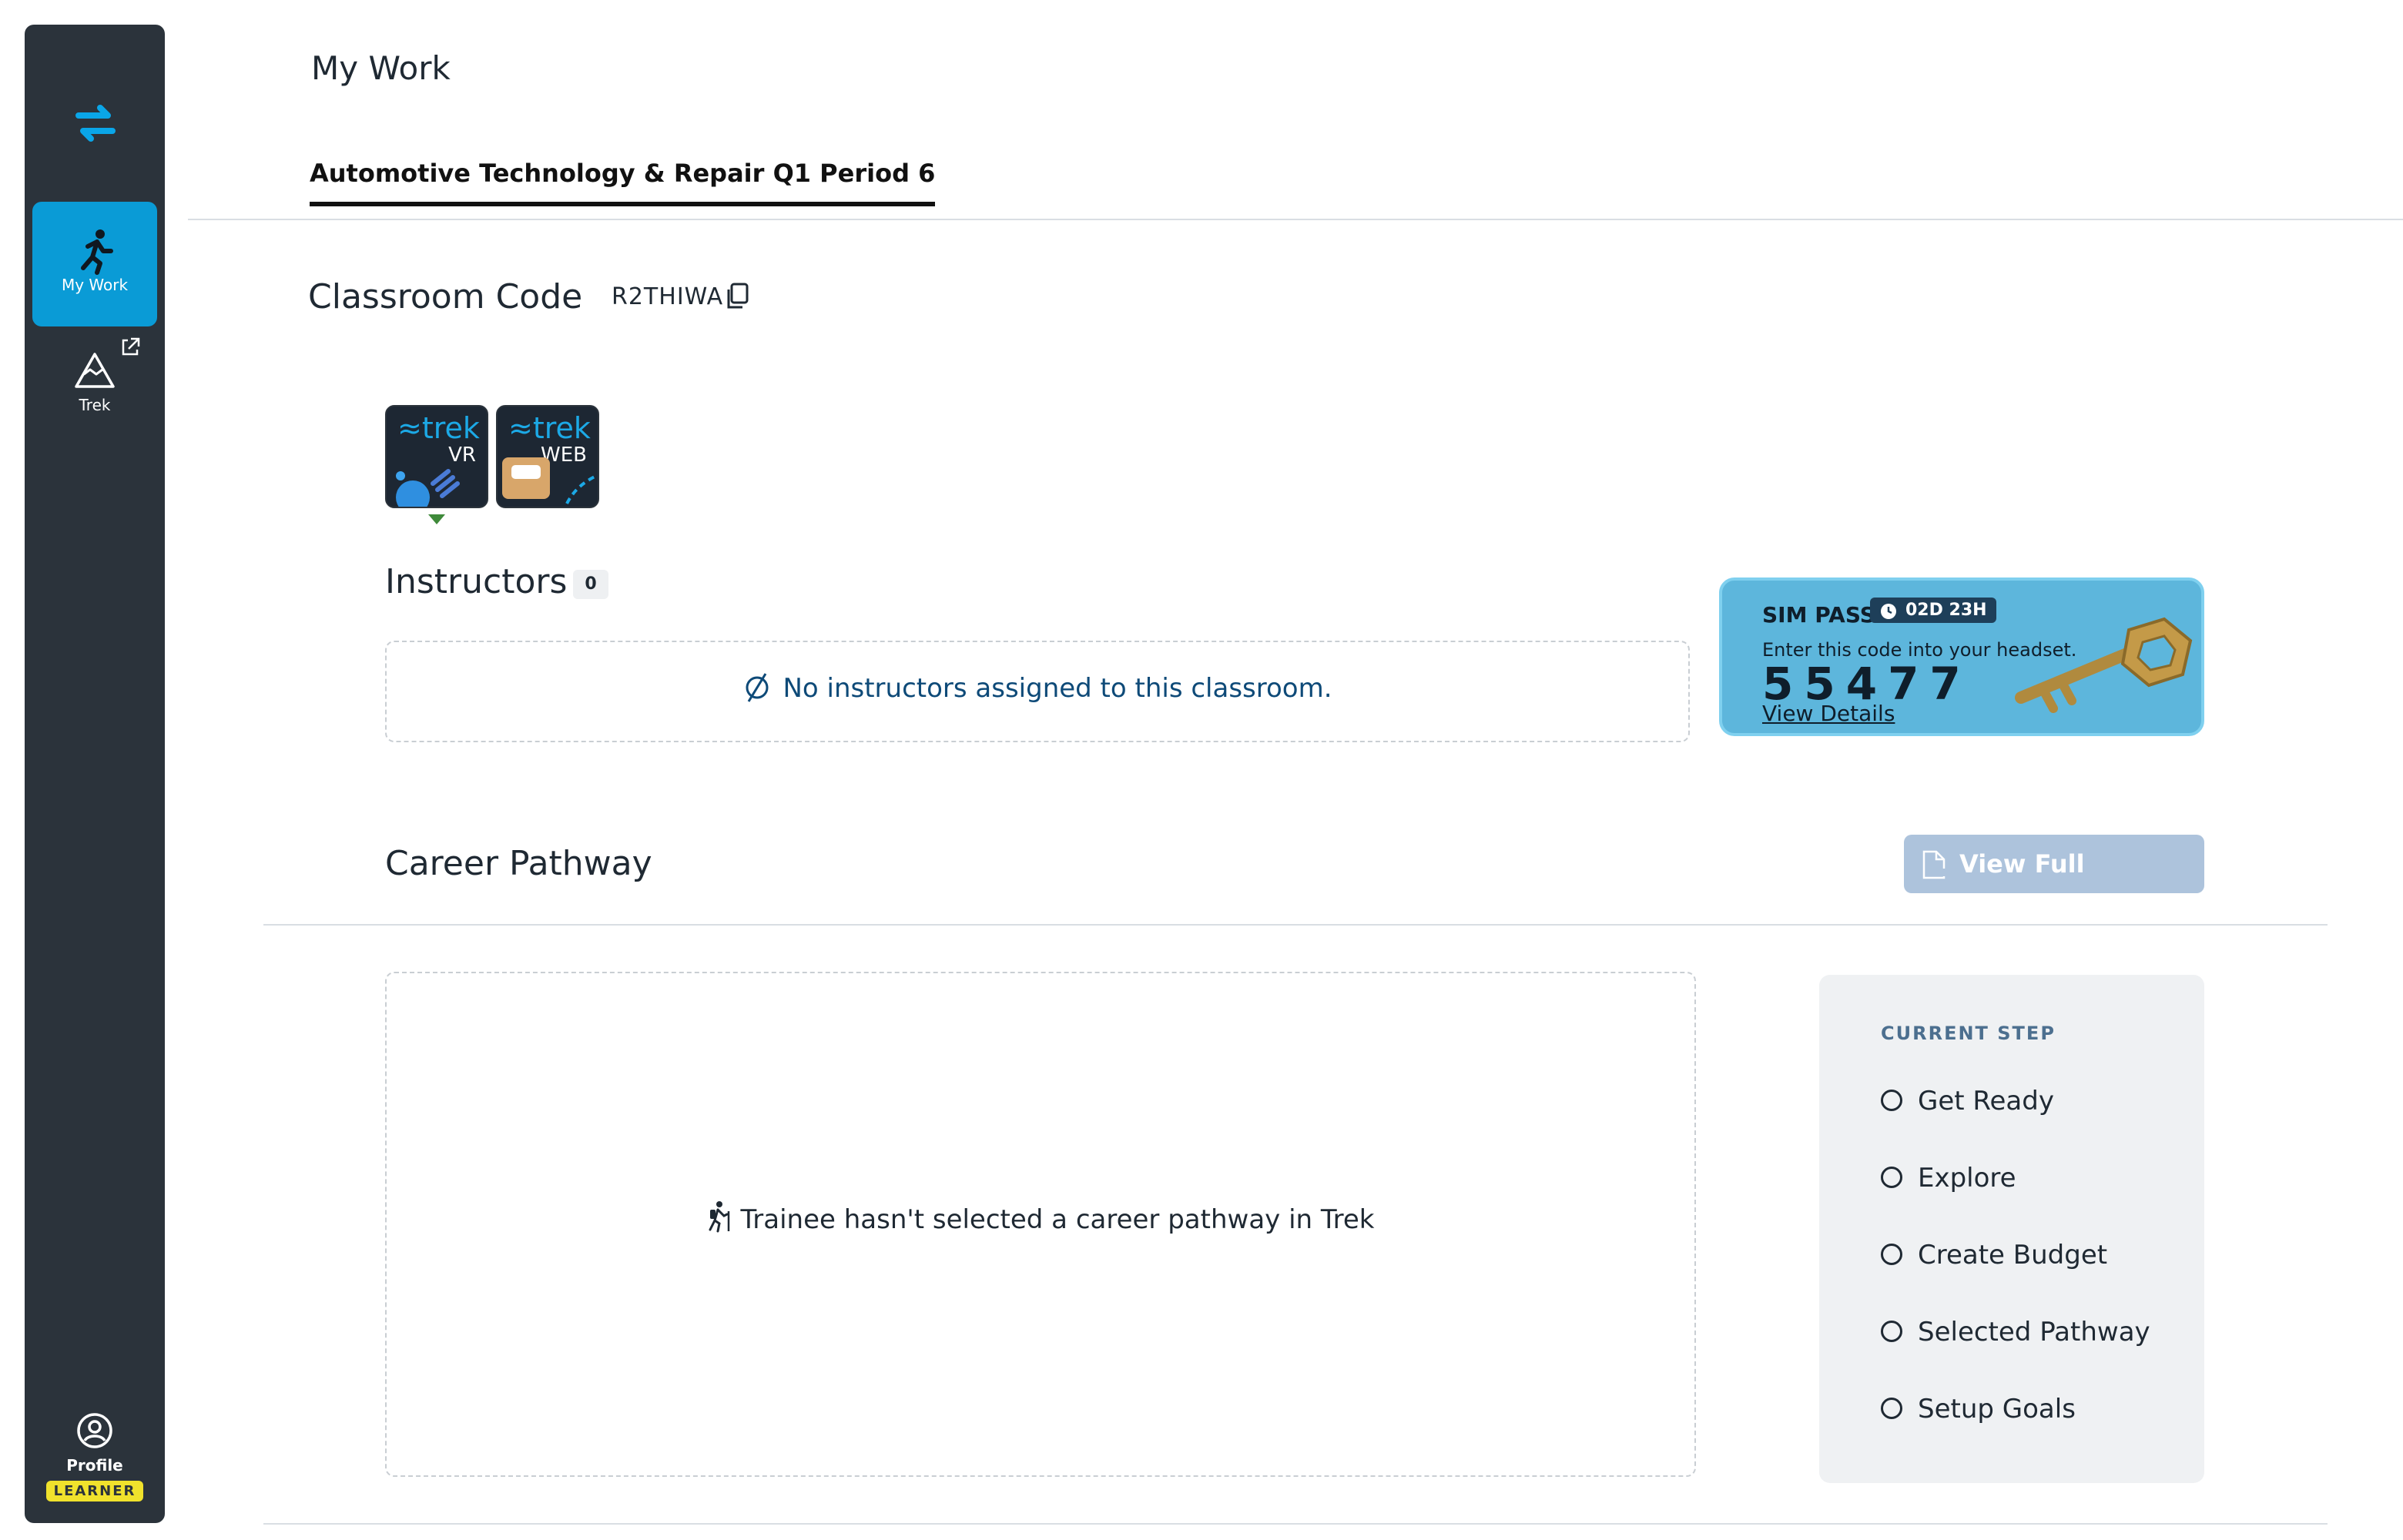 The height and width of the screenshot is (1540, 2403). I want to click on sidebar: My Work Trek Profile LEARNER, so click(95, 774).